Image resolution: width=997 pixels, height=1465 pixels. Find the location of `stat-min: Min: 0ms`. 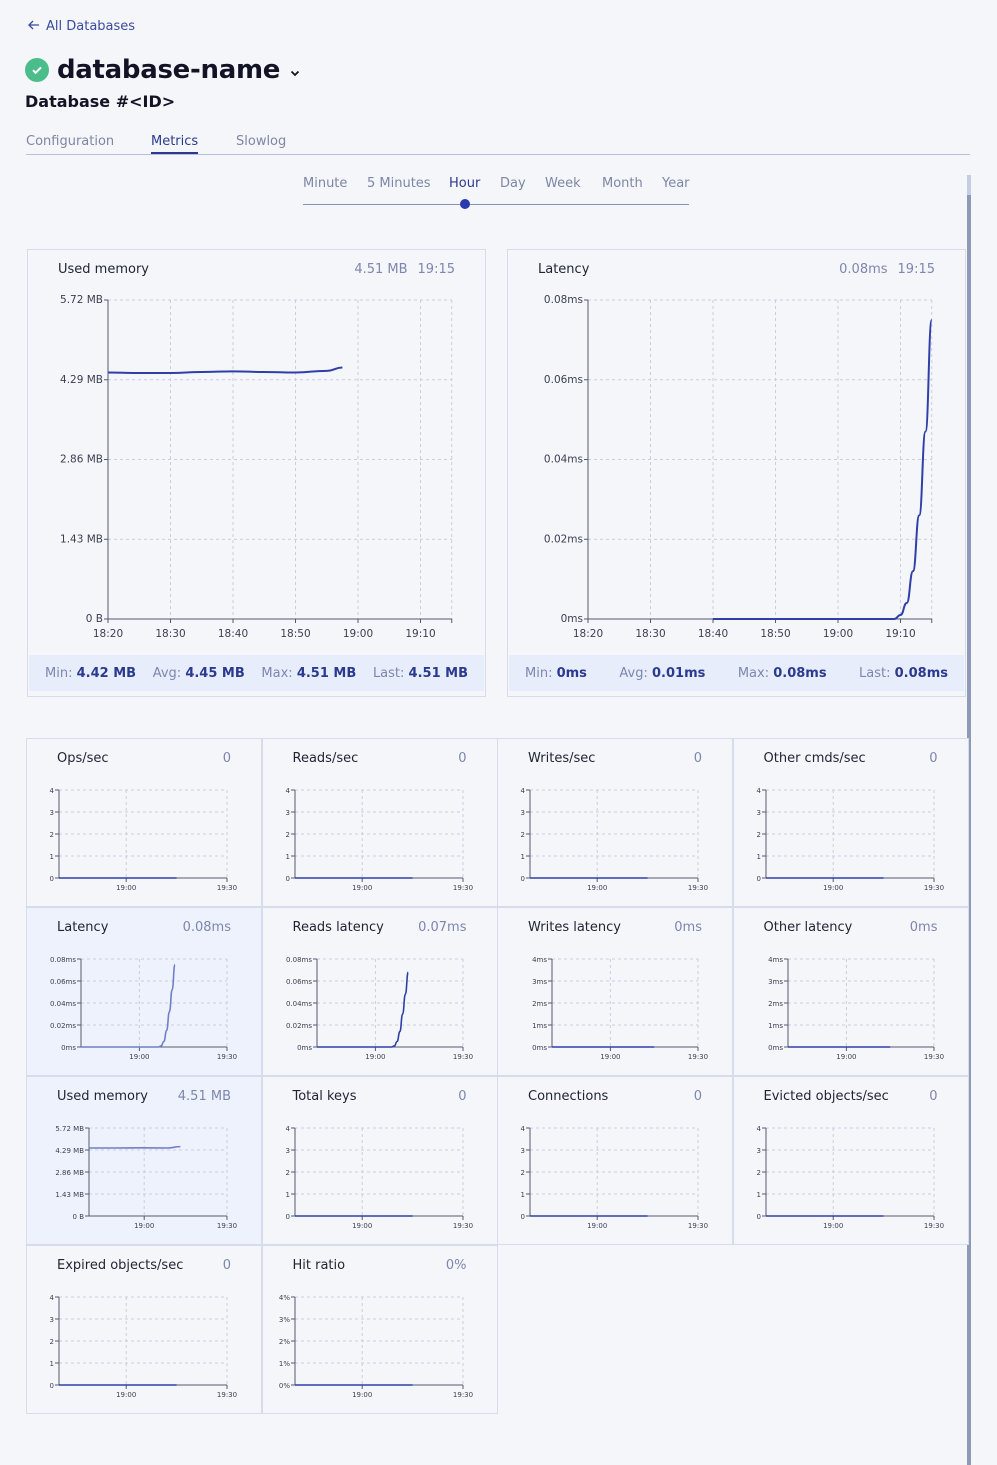

stat-min: Min: 0ms is located at coordinates (556, 673).